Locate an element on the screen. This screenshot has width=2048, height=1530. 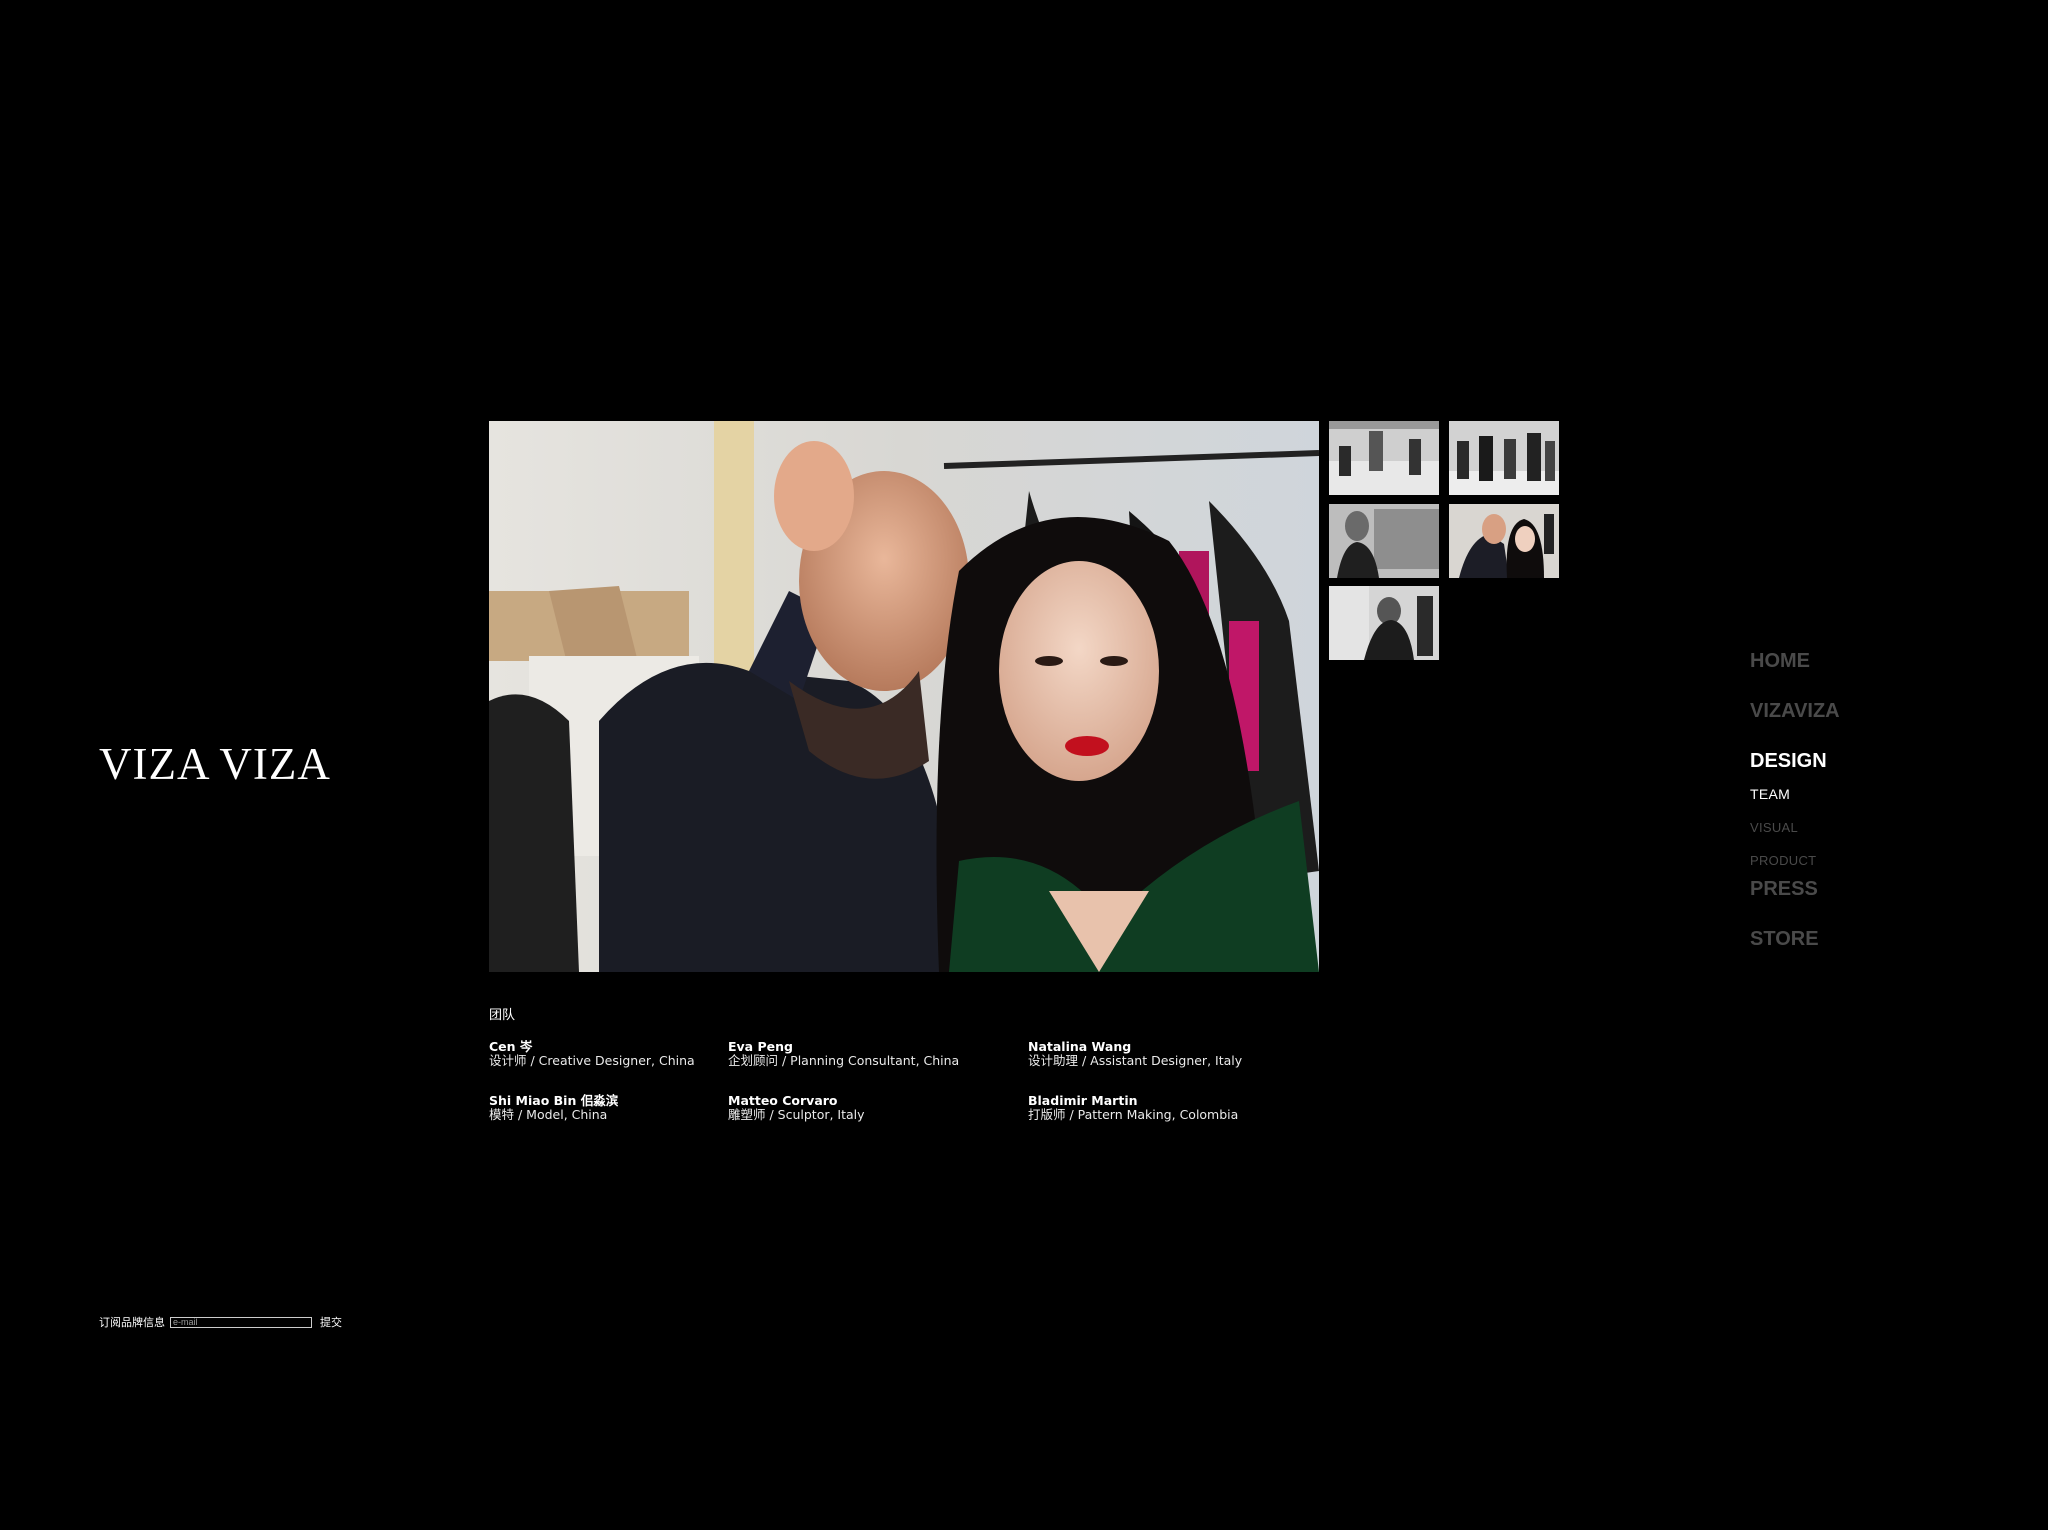
nav-store: STORE is located at coordinates (1784, 939).